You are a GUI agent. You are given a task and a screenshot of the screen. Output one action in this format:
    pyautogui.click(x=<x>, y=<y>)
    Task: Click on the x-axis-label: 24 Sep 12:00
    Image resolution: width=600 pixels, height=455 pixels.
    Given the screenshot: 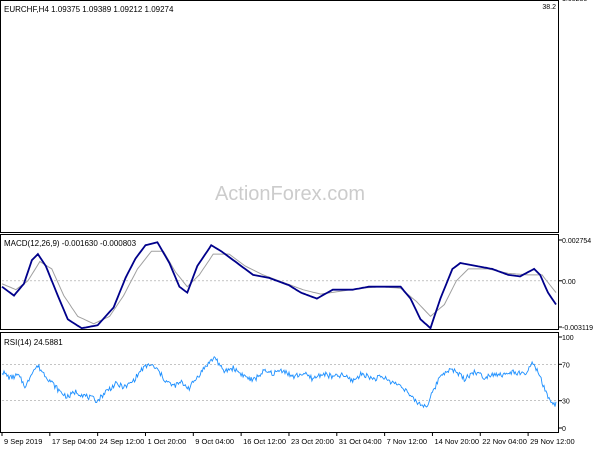 What is the action you would take?
    pyautogui.click(x=122, y=441)
    